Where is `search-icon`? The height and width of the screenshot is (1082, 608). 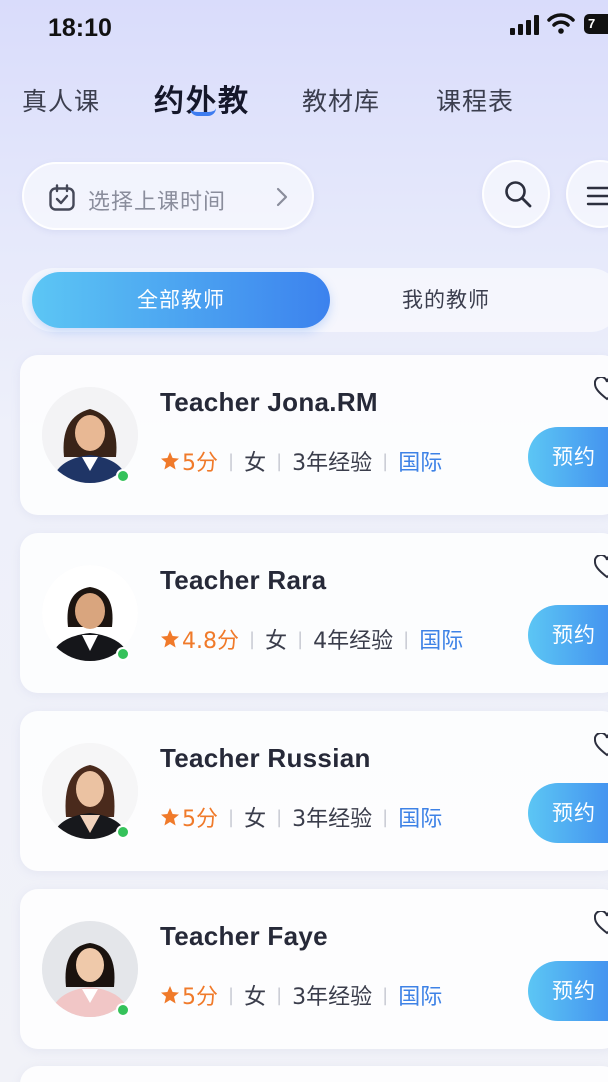
search-icon is located at coordinates (518, 194).